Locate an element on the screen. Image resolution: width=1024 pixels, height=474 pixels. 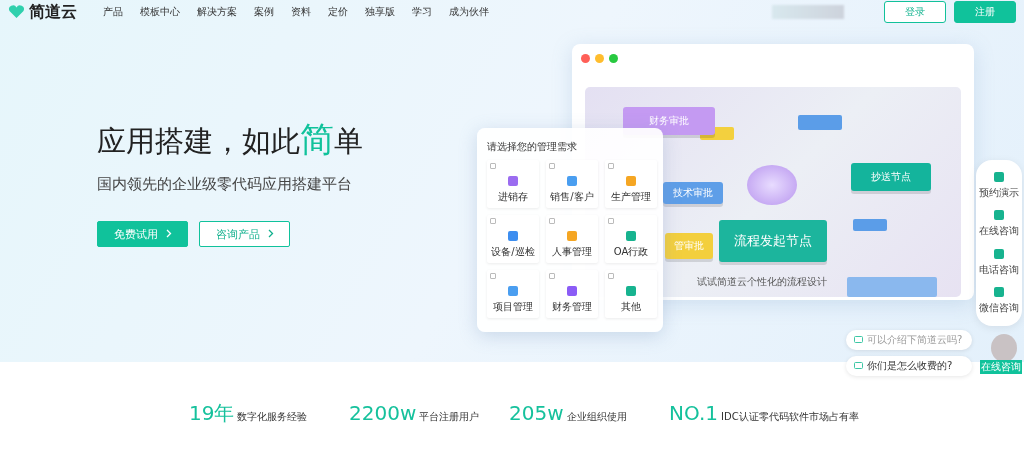
logo-text: 简道云 is located at coordinates (53, 12).